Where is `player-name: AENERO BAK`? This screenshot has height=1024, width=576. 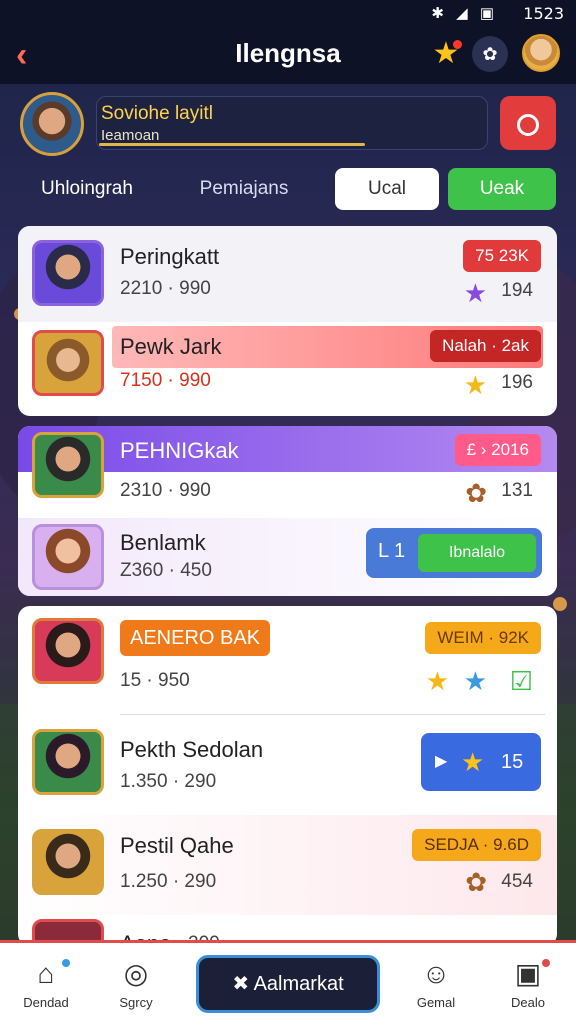 player-name: AENERO BAK is located at coordinates (195, 638).